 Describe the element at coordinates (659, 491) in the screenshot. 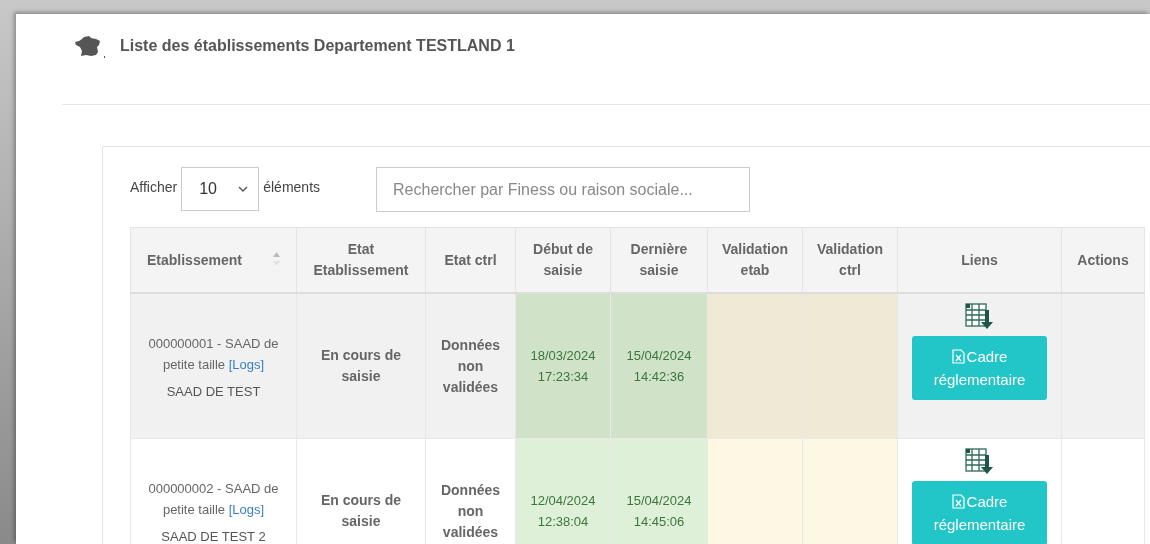

I see `date-cell: 15/04/2024 14:45:06` at that location.